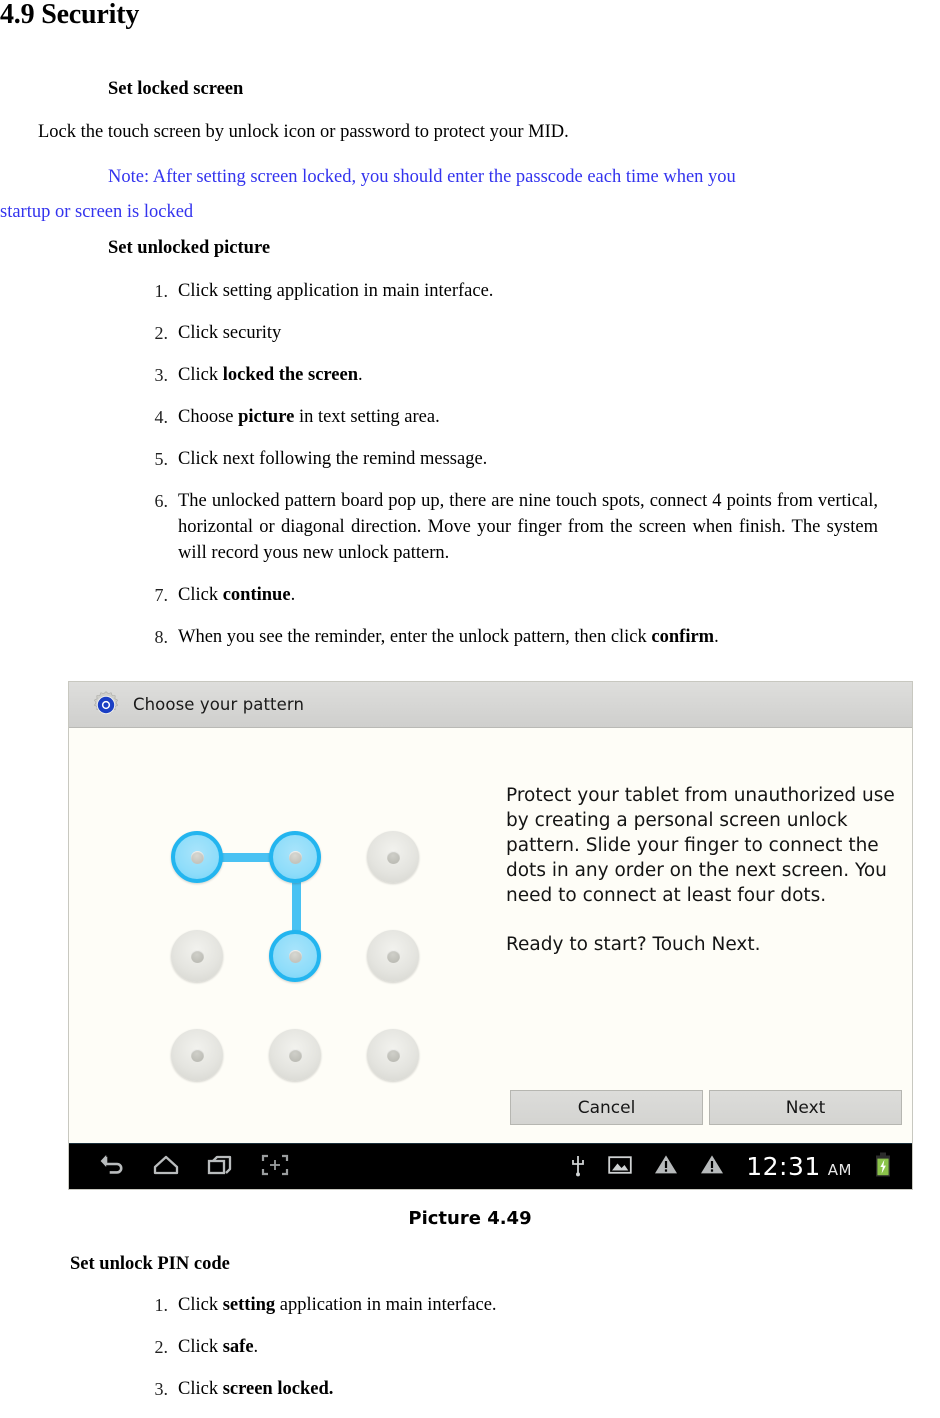  What do you see at coordinates (112, 1167) in the screenshot?
I see `back-icon` at bounding box center [112, 1167].